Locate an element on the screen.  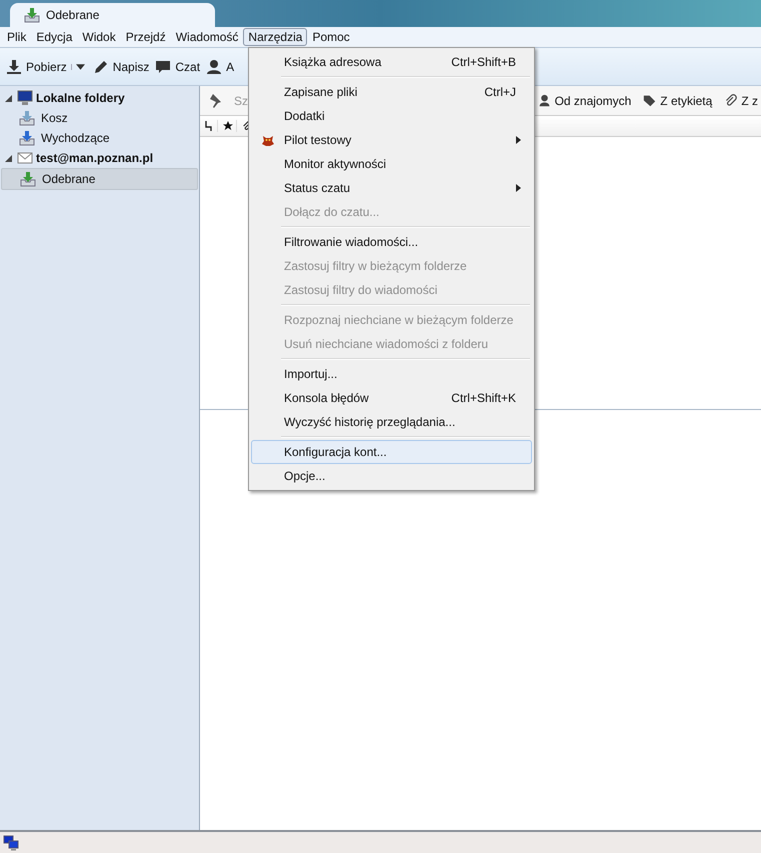
menu-item: Przejdź is located at coordinates (145, 37).